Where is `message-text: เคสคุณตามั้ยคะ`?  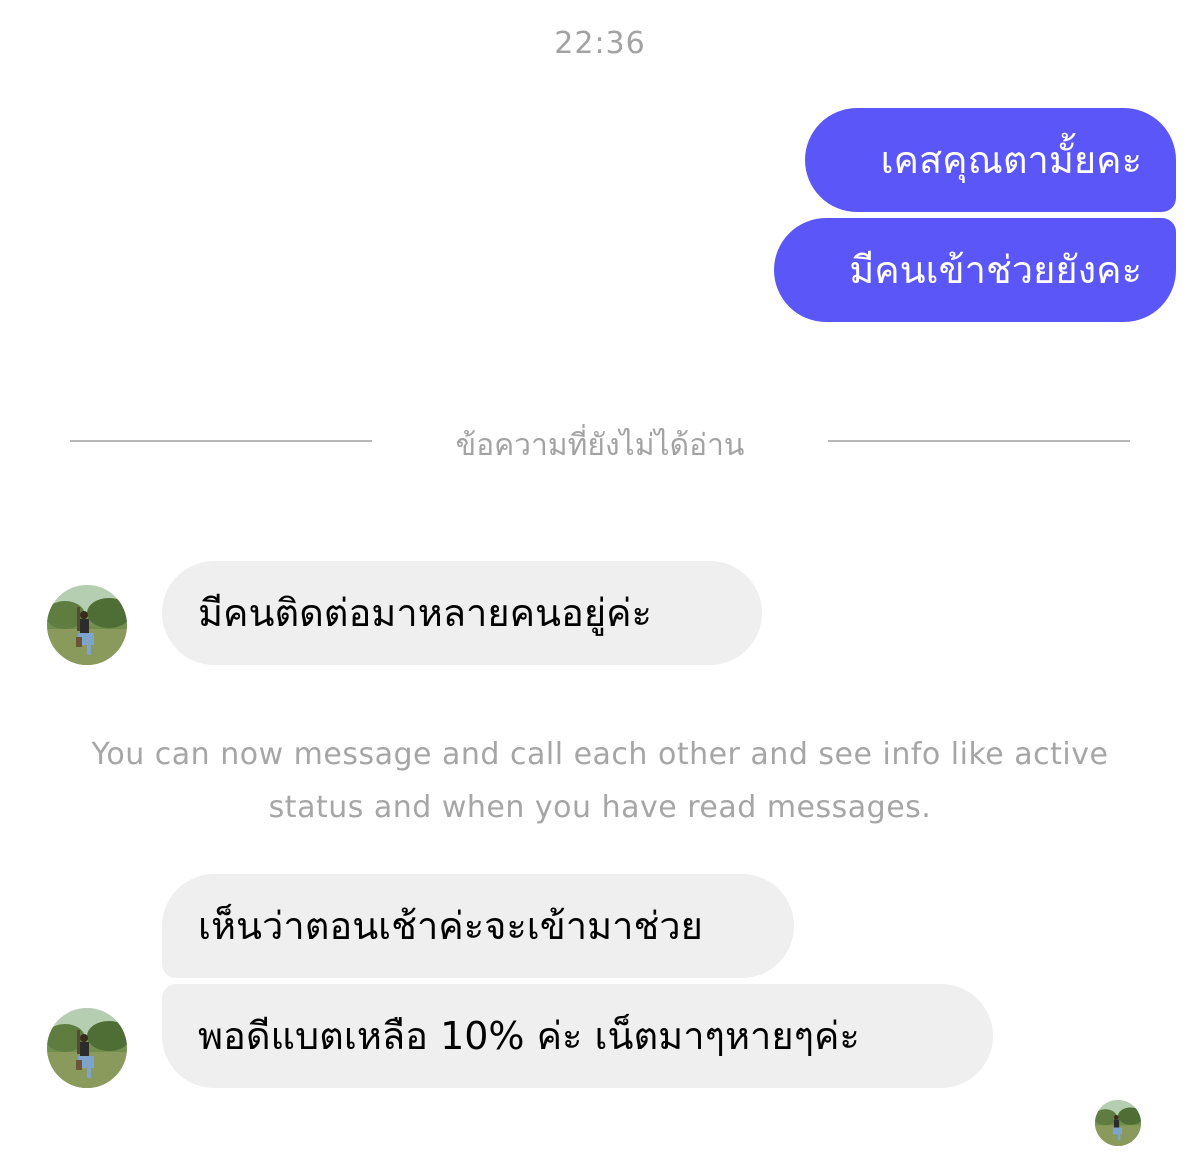 message-text: เคสคุณตามั้ยคะ is located at coordinates (1011, 160).